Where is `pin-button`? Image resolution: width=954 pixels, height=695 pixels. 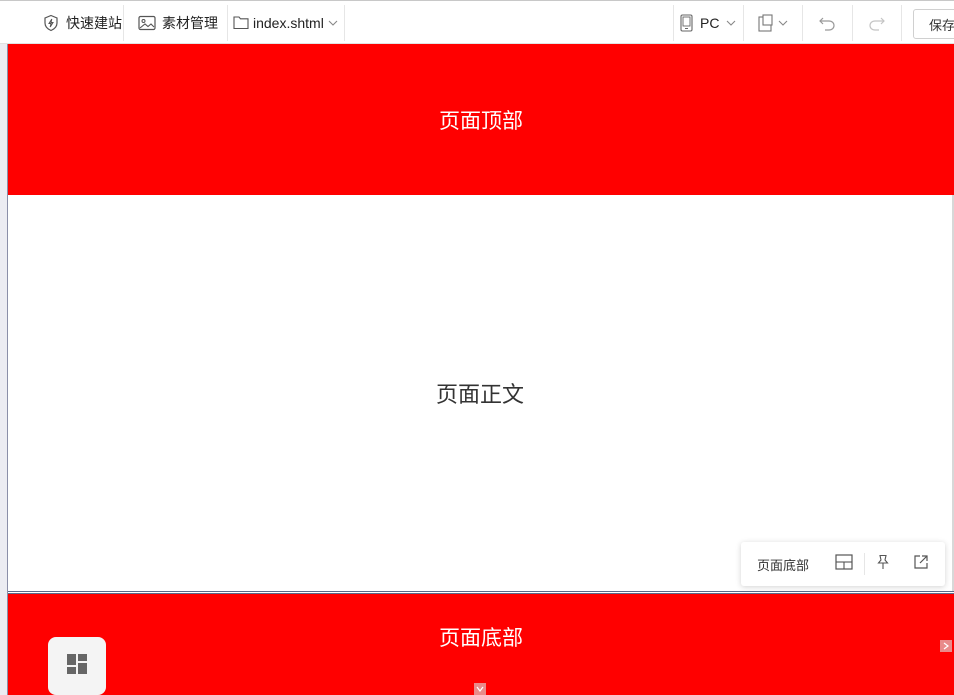
pin-button is located at coordinates (883, 564).